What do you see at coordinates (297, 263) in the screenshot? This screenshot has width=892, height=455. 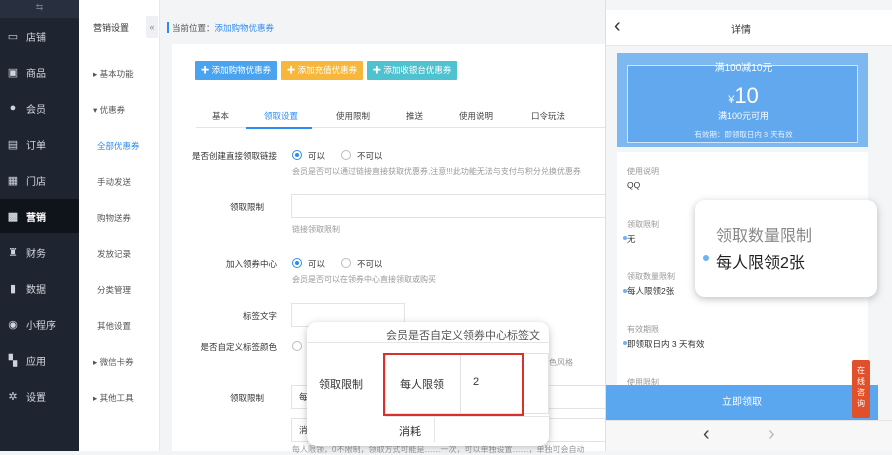 I see `center-yes-radio` at bounding box center [297, 263].